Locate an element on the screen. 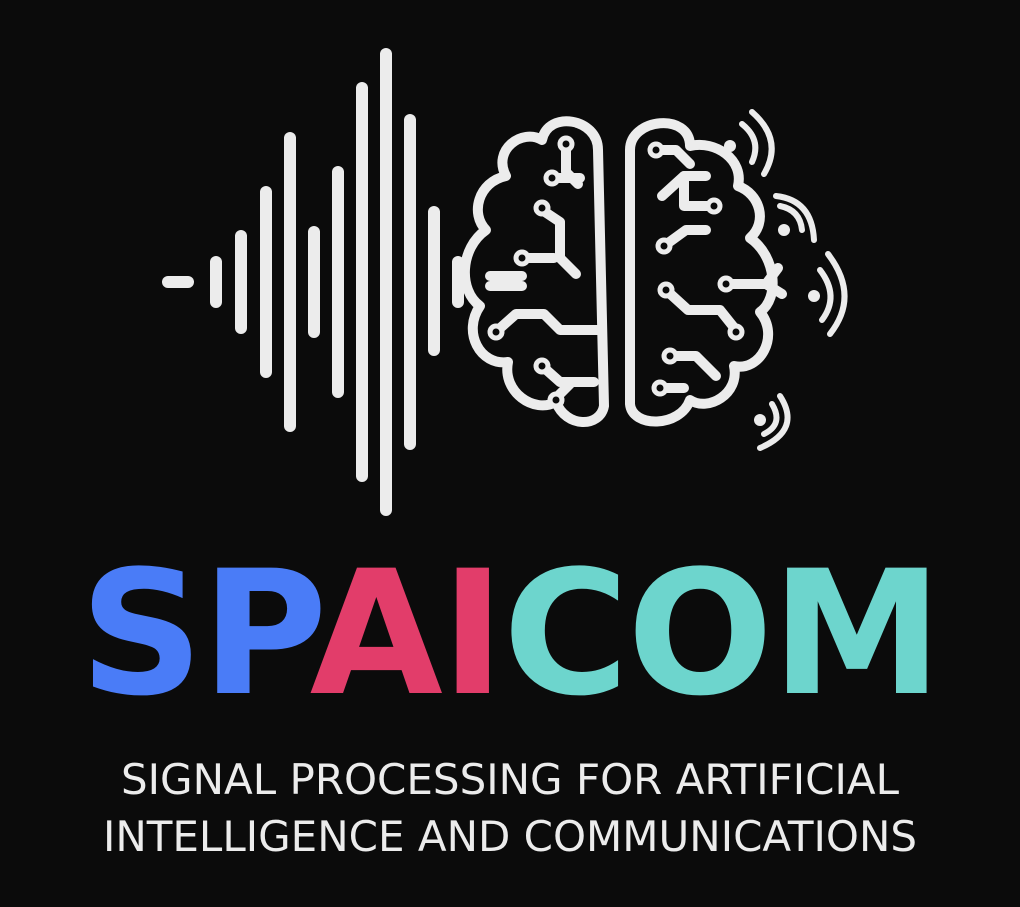 This screenshot has width=1020, height=907. wordmark-com: COM is located at coordinates (722, 633).